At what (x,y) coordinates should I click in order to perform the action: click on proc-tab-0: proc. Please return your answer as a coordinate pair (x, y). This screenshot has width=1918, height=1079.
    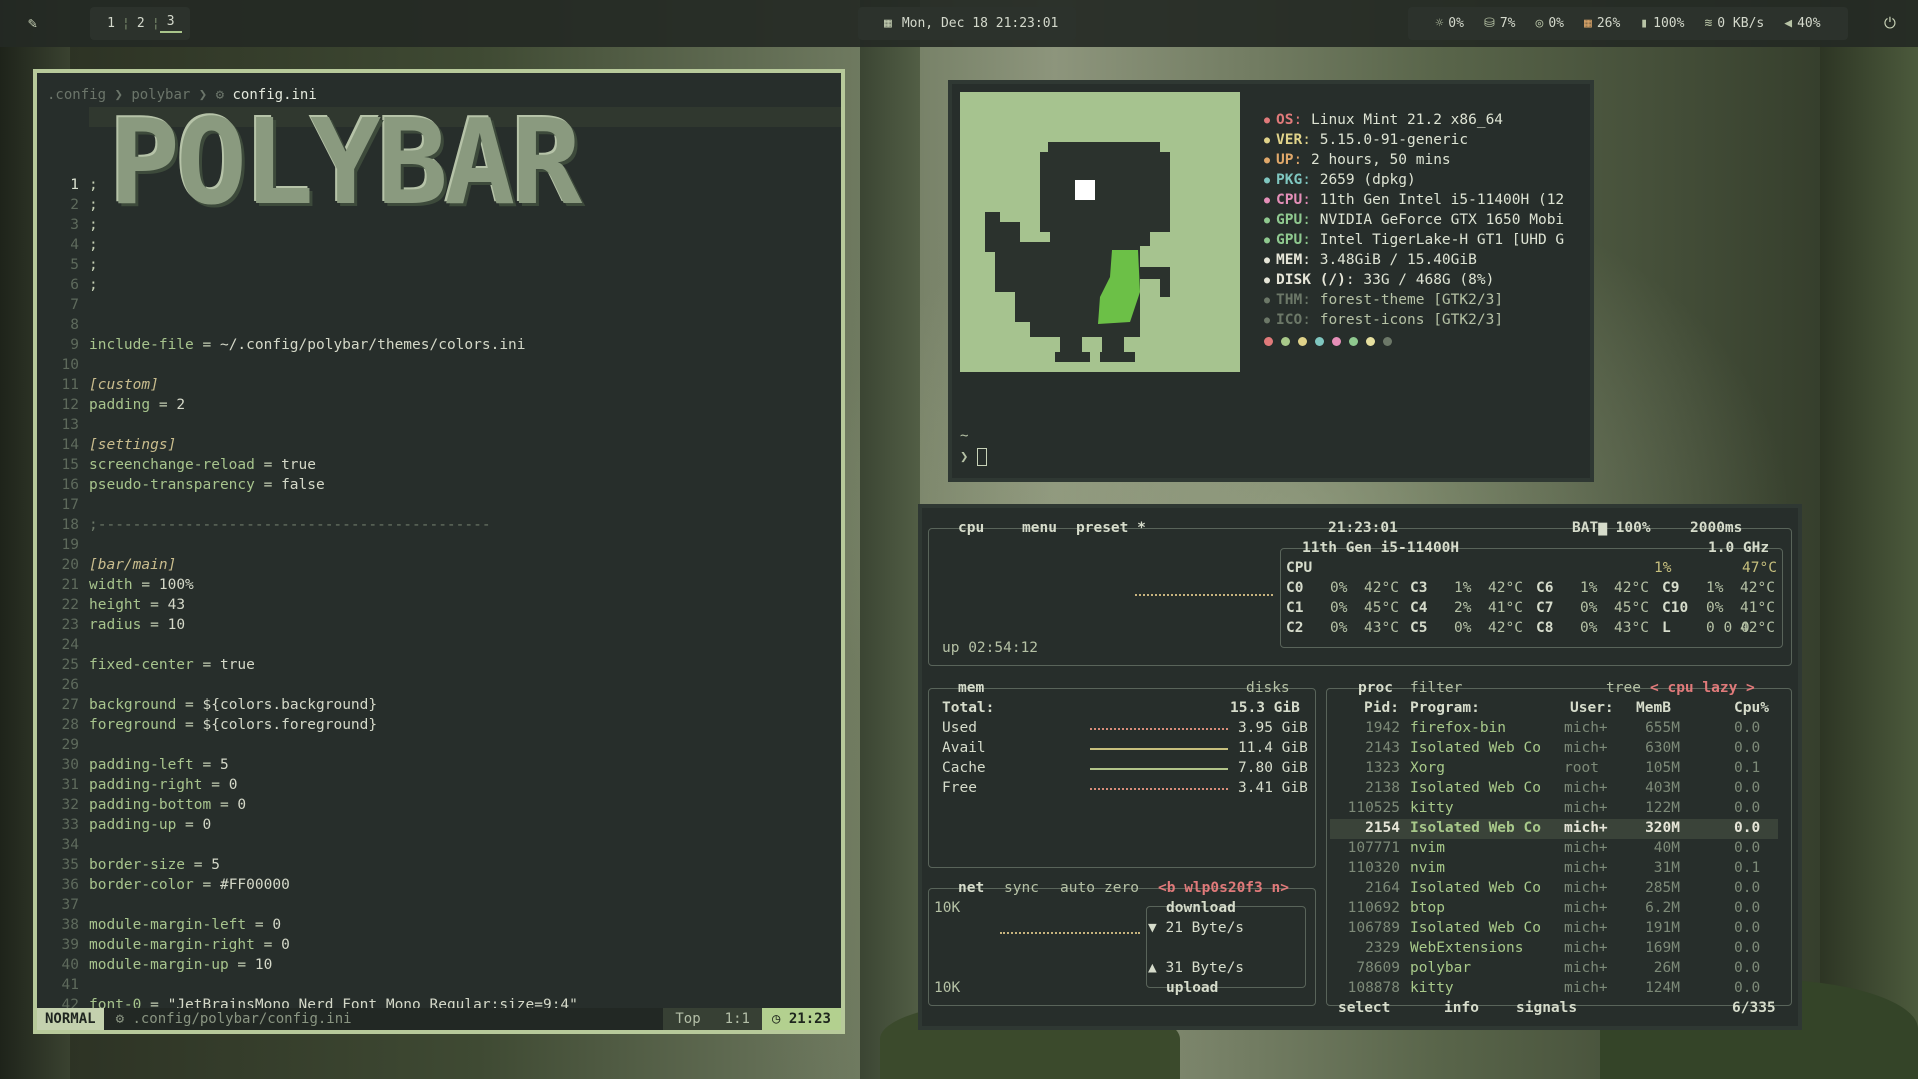
    Looking at the image, I should click on (1375, 688).